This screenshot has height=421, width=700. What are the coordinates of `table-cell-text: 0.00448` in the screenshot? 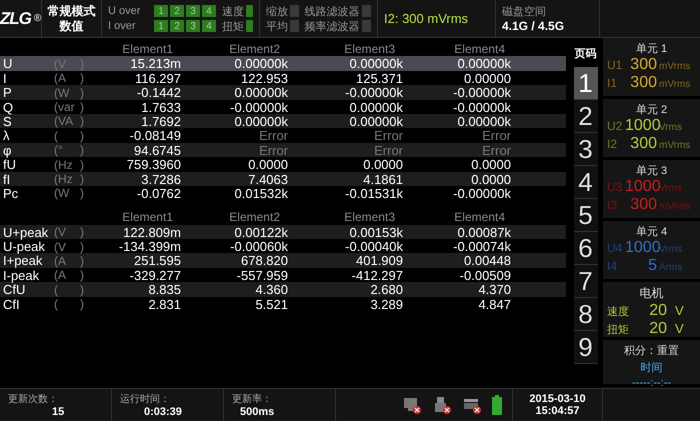 It's located at (487, 260).